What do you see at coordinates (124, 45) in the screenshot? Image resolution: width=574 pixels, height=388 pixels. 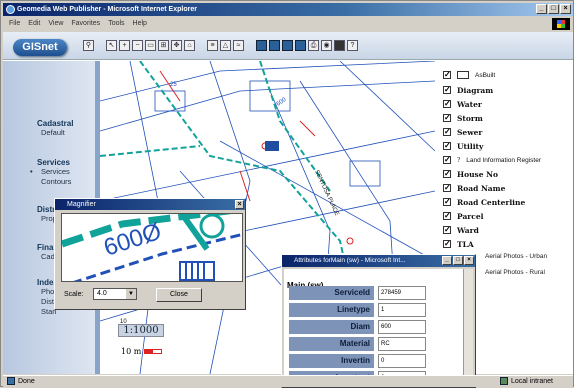 I see `zoom-in-icon: +` at bounding box center [124, 45].